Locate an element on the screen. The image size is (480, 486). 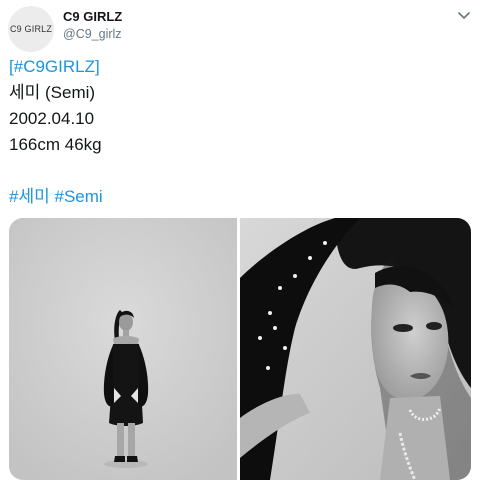
hashtag-link-2: #Semi is located at coordinates (78, 196).